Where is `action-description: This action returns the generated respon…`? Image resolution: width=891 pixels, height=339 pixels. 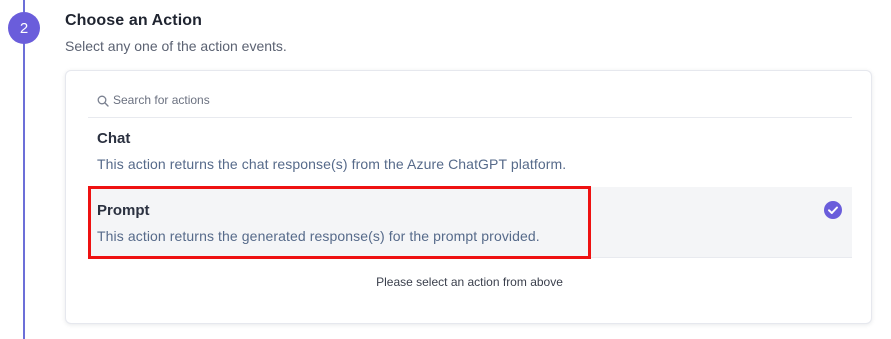 action-description: This action returns the generated respon… is located at coordinates (318, 236).